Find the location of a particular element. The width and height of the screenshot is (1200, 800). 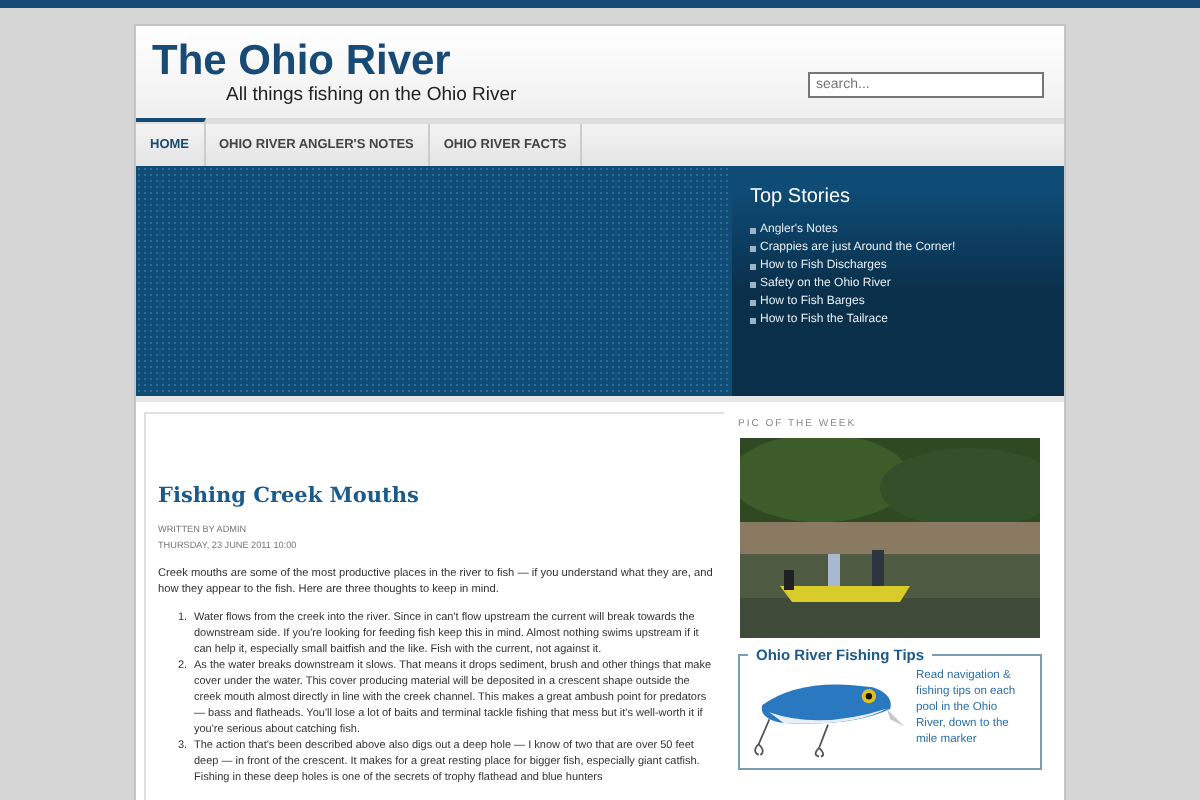

article-title: Fishing Creek Mouths is located at coordinates (437, 496).